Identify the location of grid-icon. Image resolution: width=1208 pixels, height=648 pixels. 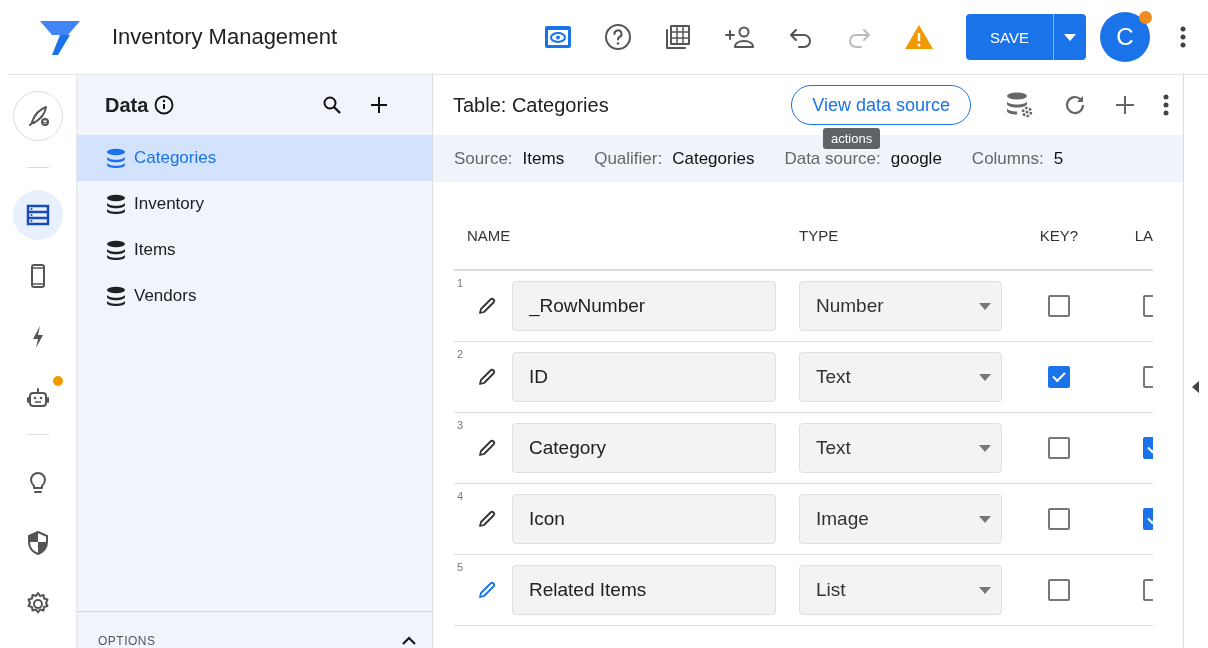
(678, 37).